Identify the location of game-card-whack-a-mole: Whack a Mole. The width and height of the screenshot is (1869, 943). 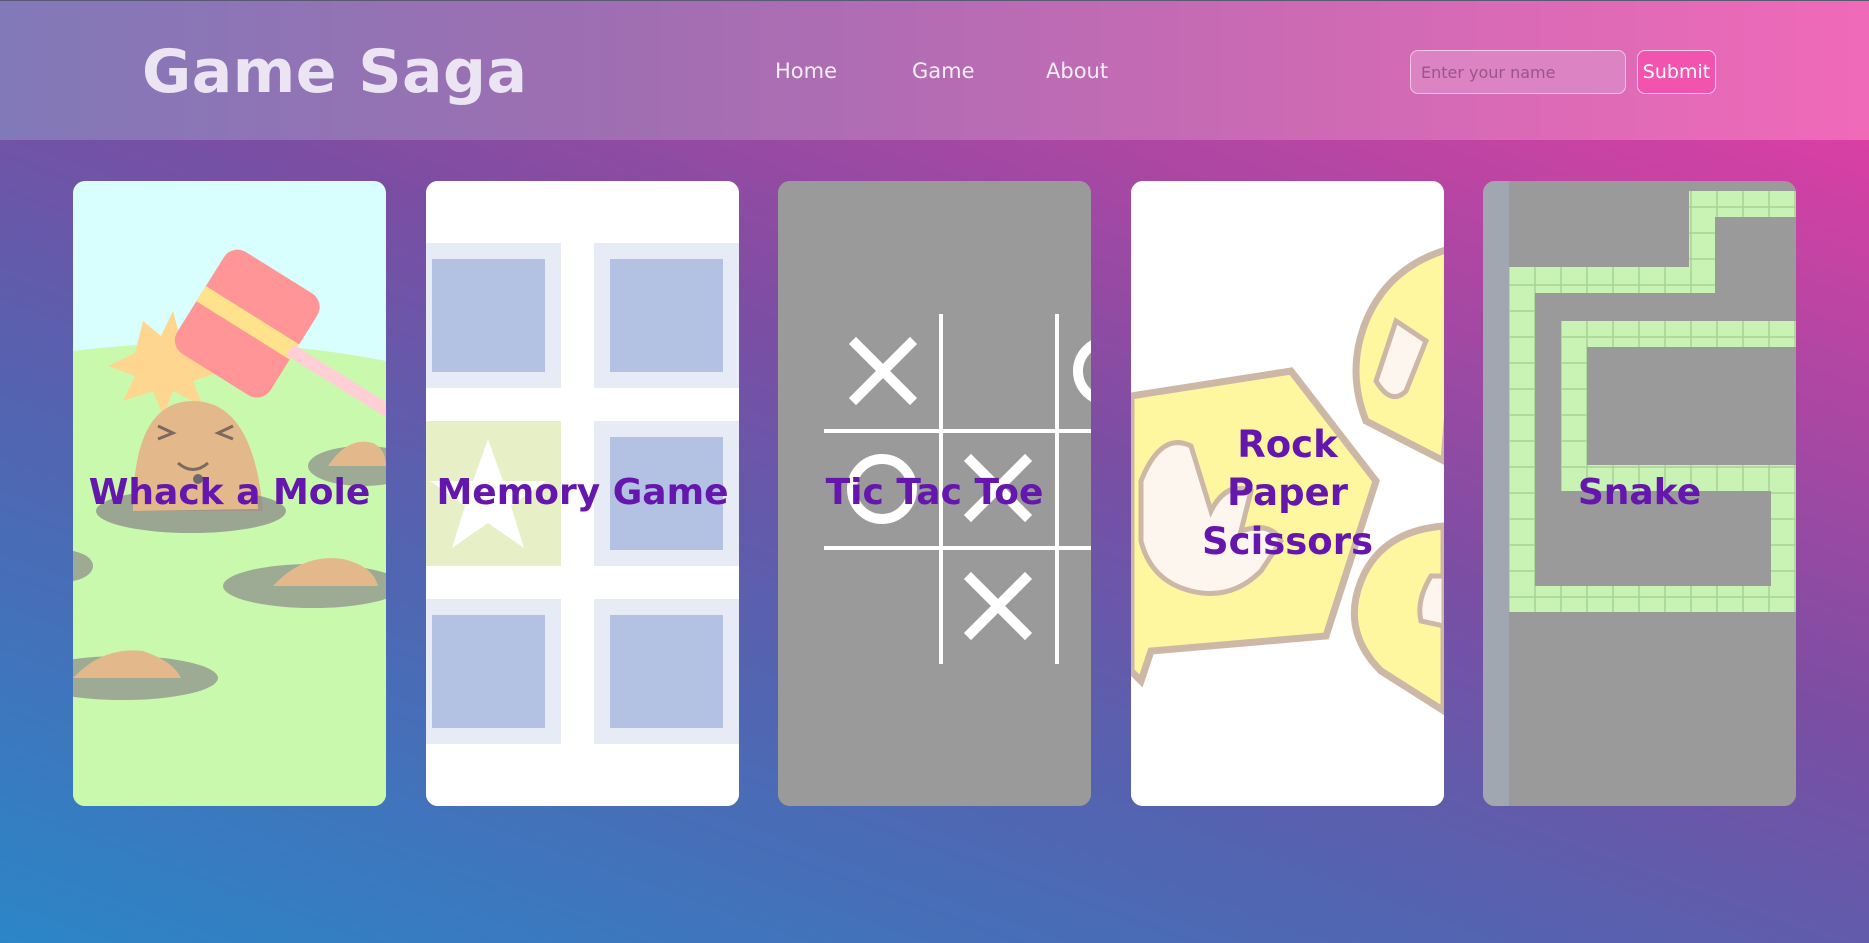
(229, 493).